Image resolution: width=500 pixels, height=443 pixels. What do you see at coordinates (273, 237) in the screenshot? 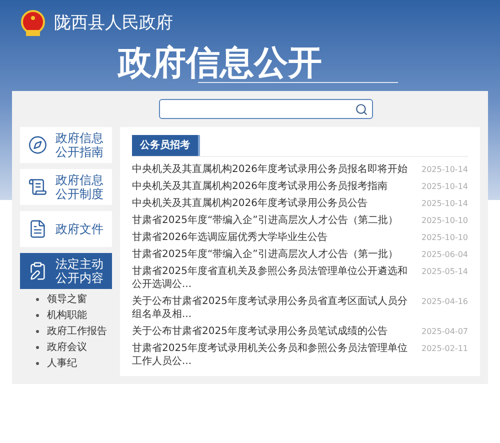
I see `news-link: 甘肃省2026年选调应届优秀大学毕业生公告` at bounding box center [273, 237].